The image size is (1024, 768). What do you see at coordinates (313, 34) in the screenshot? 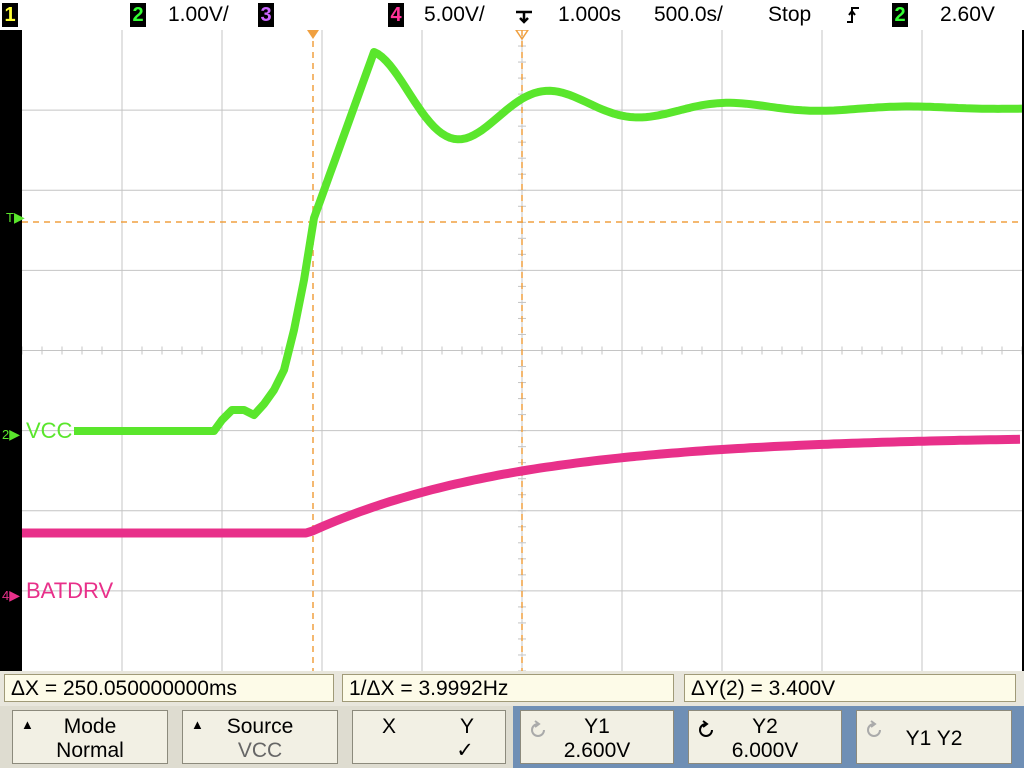
I see `x1-cursor-marker` at bounding box center [313, 34].